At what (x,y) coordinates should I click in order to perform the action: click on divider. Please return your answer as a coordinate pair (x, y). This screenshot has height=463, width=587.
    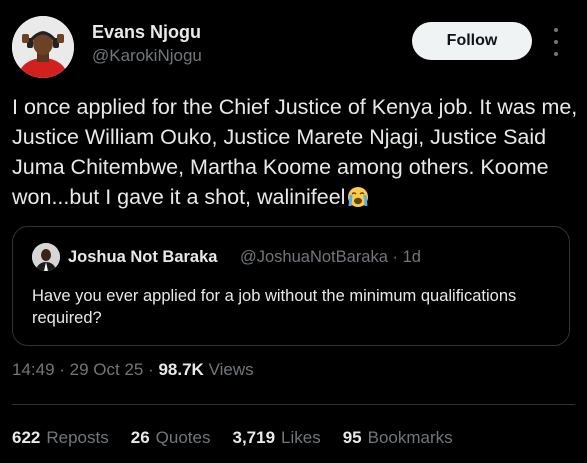
    Looking at the image, I should click on (293, 404).